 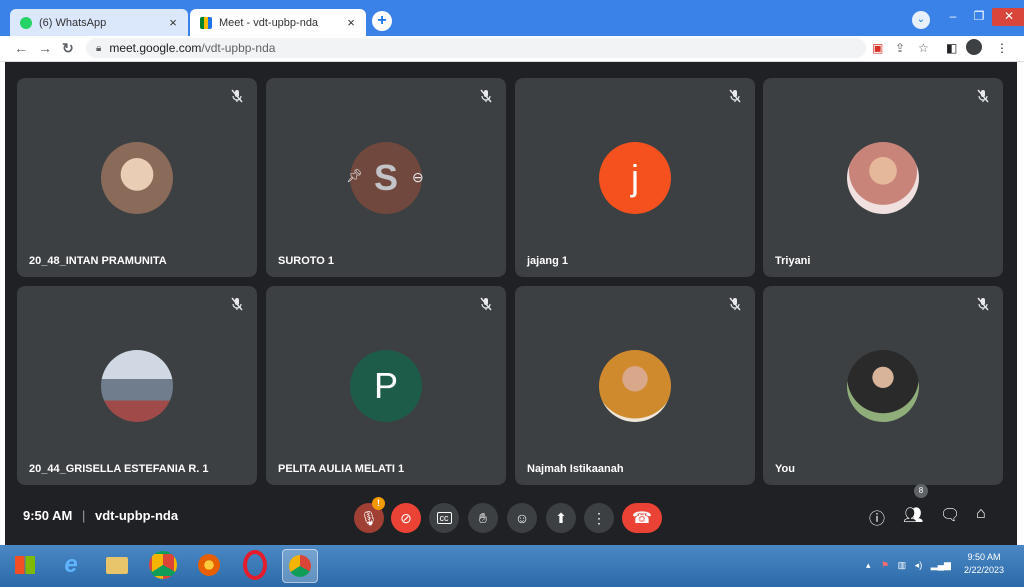 I want to click on new-tab-button: +, so click(x=382, y=21).